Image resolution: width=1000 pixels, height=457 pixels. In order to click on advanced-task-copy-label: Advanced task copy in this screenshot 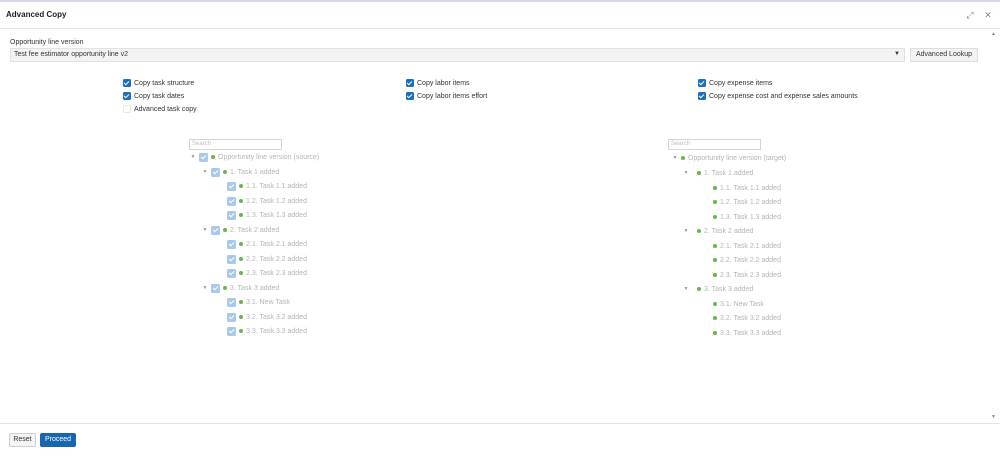, I will do `click(165, 109)`.